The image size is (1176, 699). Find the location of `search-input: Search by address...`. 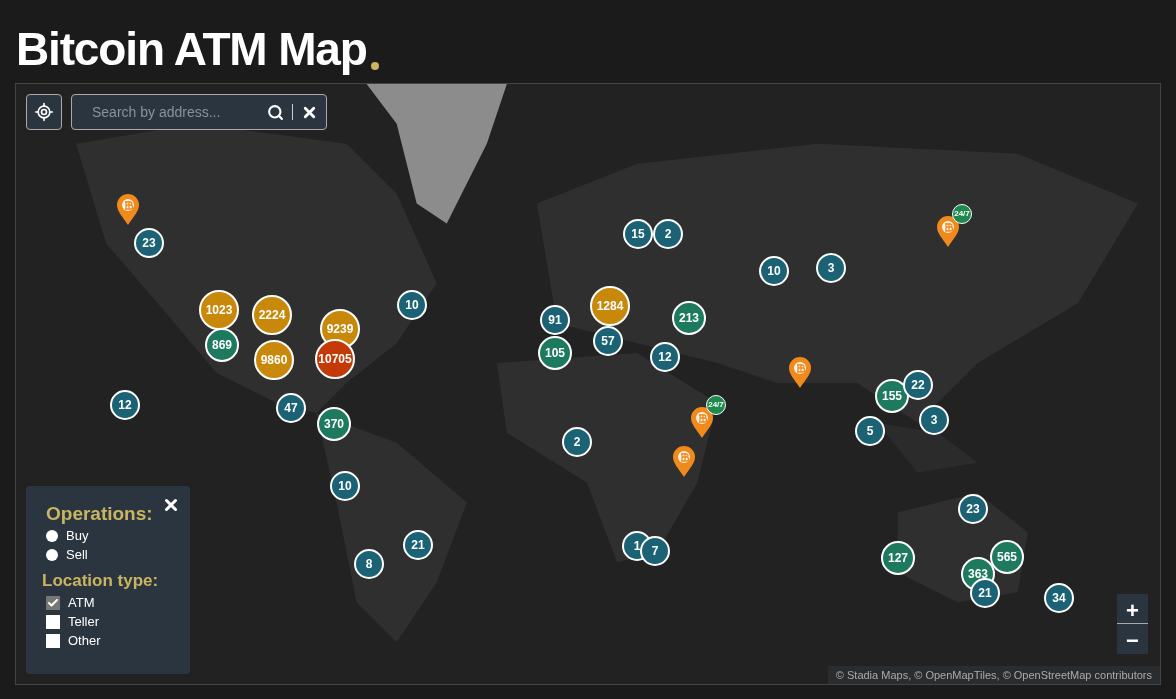

search-input: Search by address... is located at coordinates (167, 112).